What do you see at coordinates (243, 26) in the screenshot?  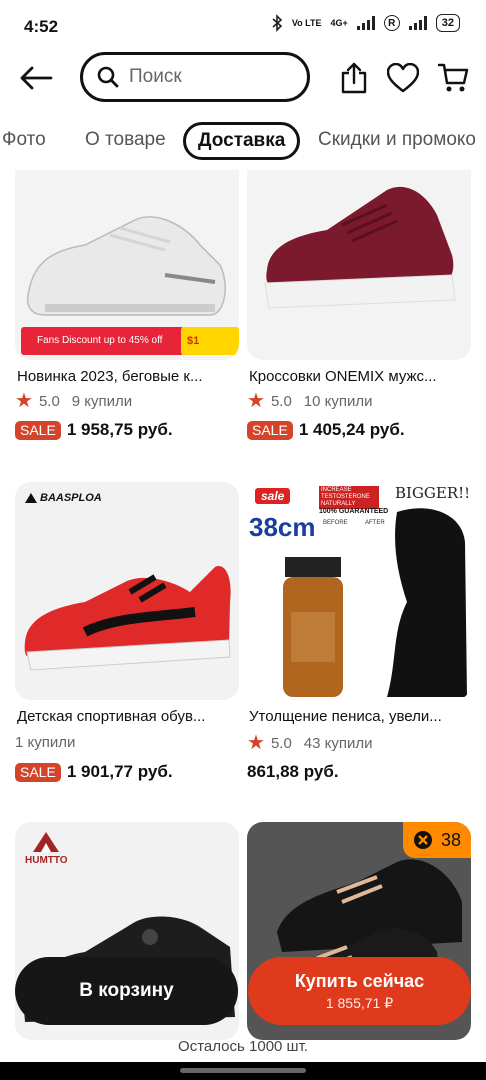 I see `status-bar: 4:52 Vo LTE 4G+ R 32` at bounding box center [243, 26].